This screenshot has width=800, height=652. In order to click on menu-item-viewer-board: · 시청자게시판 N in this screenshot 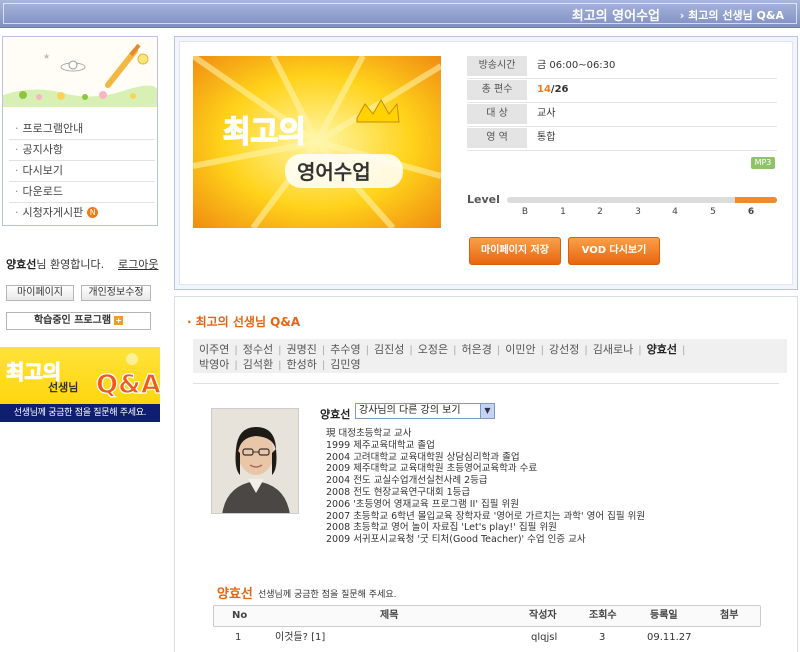, I will do `click(82, 213)`.